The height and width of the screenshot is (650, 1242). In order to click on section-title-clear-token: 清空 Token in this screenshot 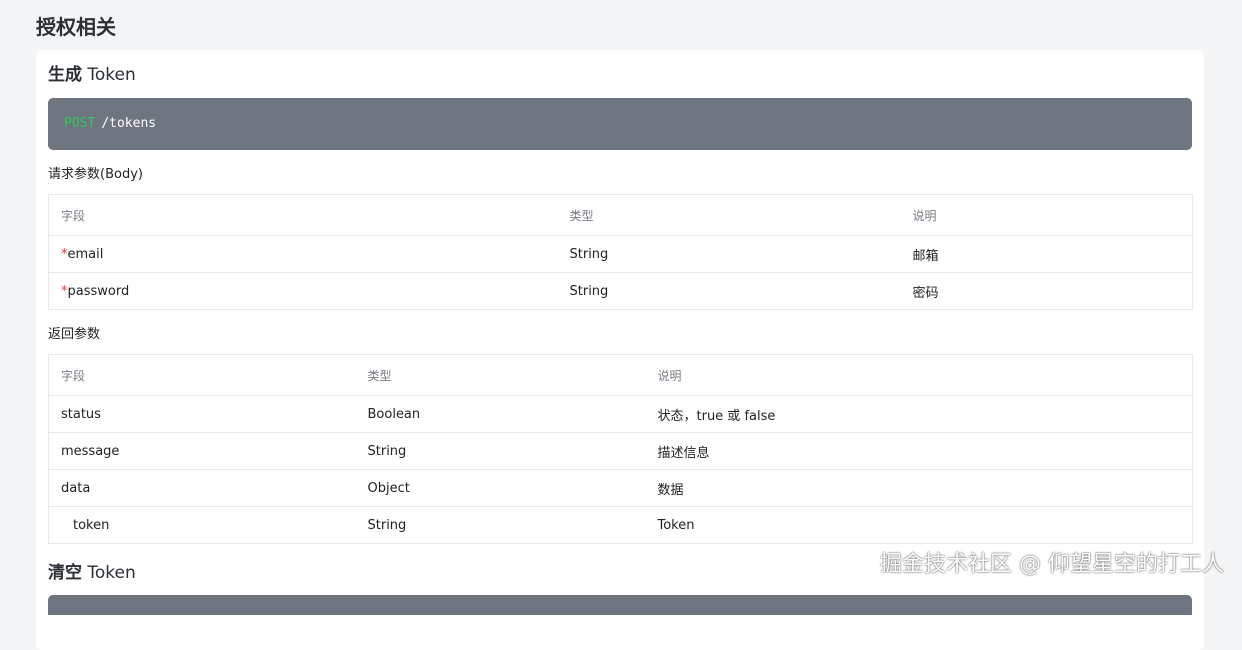, I will do `click(92, 573)`.